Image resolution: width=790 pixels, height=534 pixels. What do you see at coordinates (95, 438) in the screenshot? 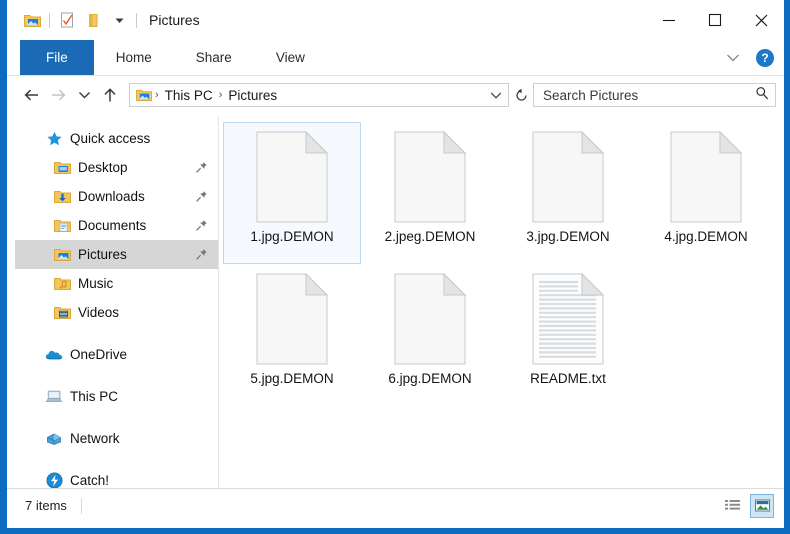
I see `sidebar-label-network: Network` at bounding box center [95, 438].